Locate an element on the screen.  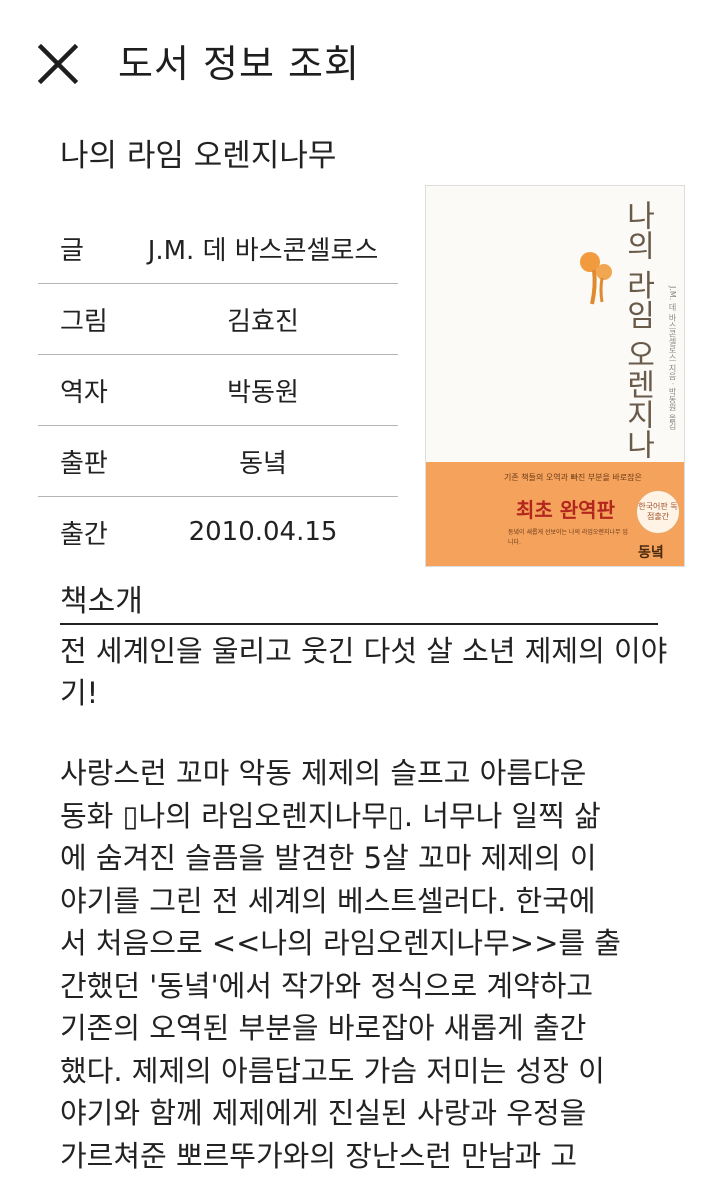
close-button is located at coordinates (58, 64).